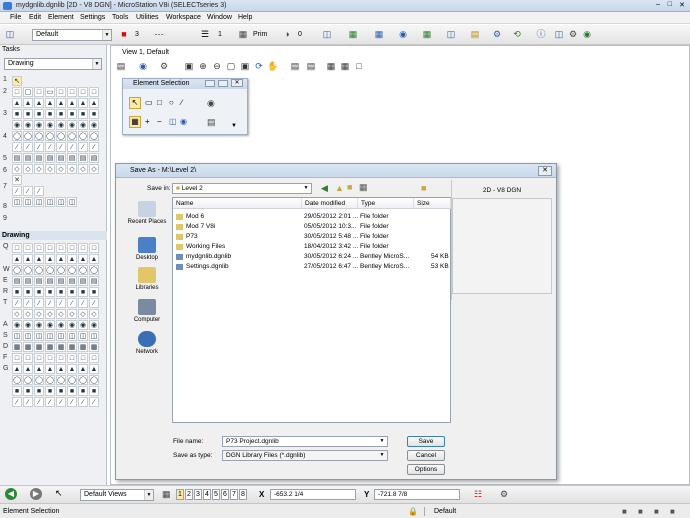 Image resolution: width=690 pixels, height=518 pixels. What do you see at coordinates (259, 66) in the screenshot?
I see `rotate-view-icon: ⟳` at bounding box center [259, 66].